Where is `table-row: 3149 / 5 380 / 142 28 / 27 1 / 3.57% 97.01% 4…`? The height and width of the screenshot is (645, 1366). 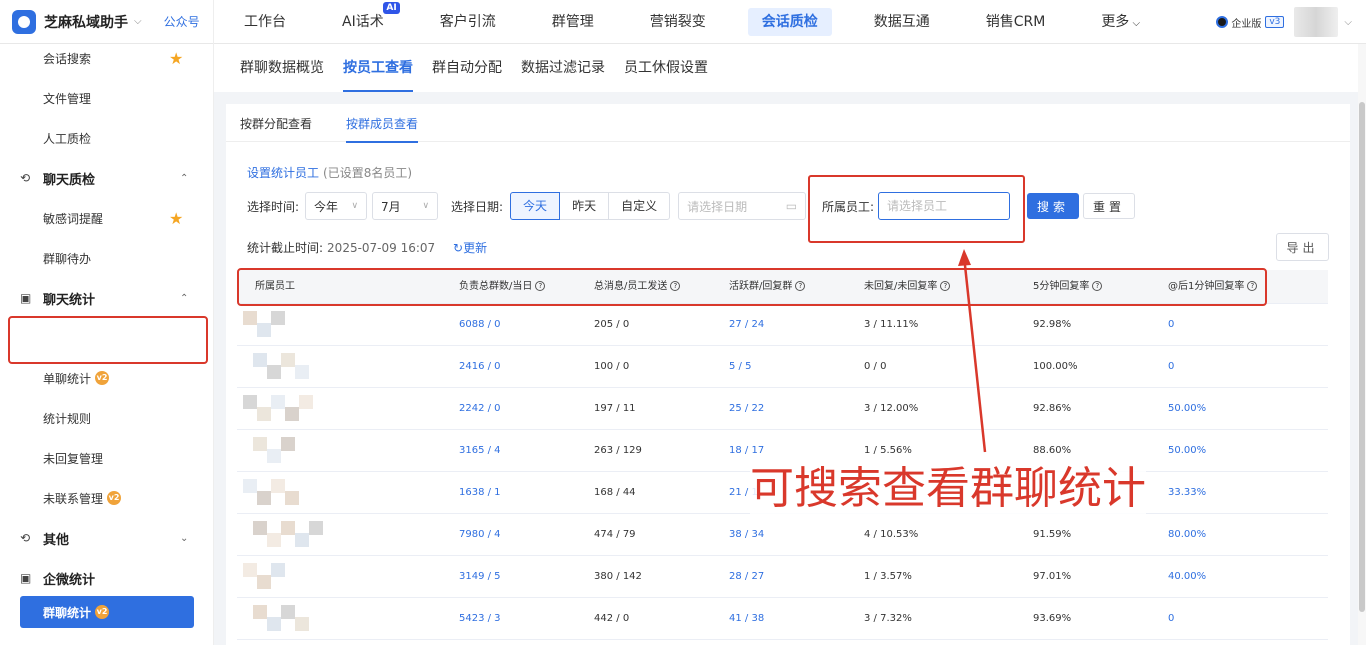
table-row: 3149 / 5 380 / 142 28 / 27 1 / 3.57% 97.01% 4… is located at coordinates (782, 577).